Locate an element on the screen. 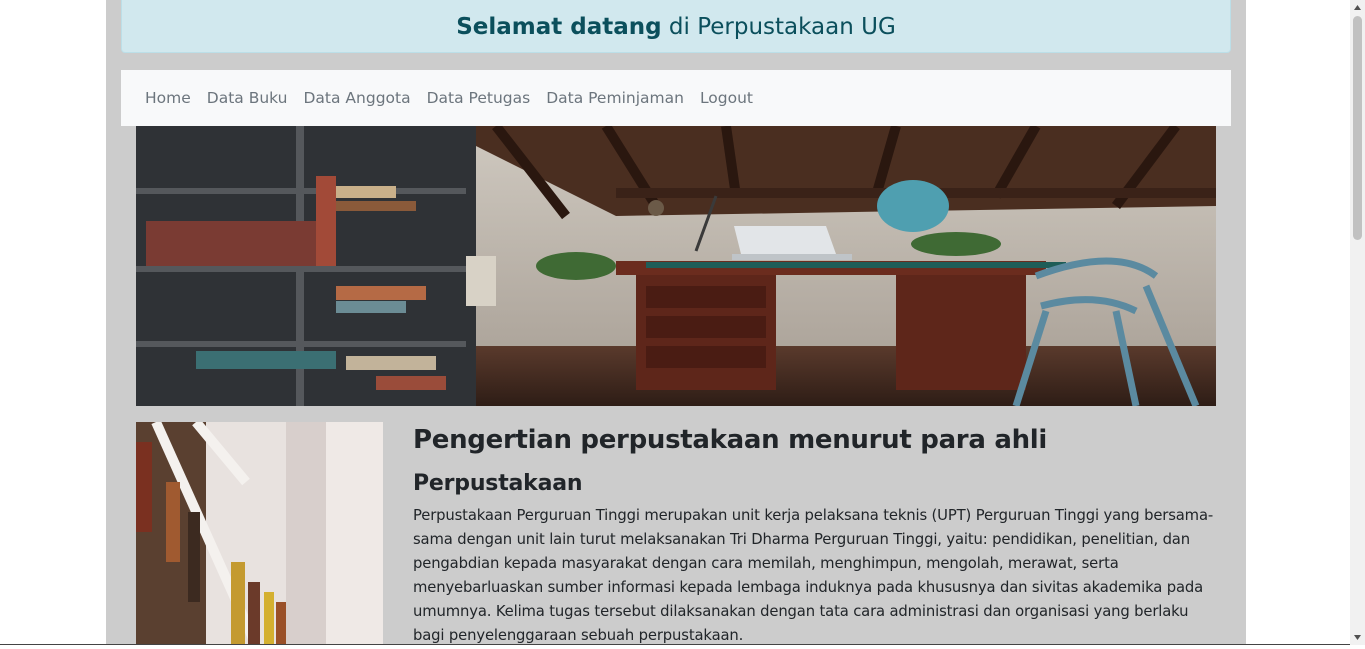 Image resolution: width=1365 pixels, height=649 pixels. side-image is located at coordinates (259, 533).